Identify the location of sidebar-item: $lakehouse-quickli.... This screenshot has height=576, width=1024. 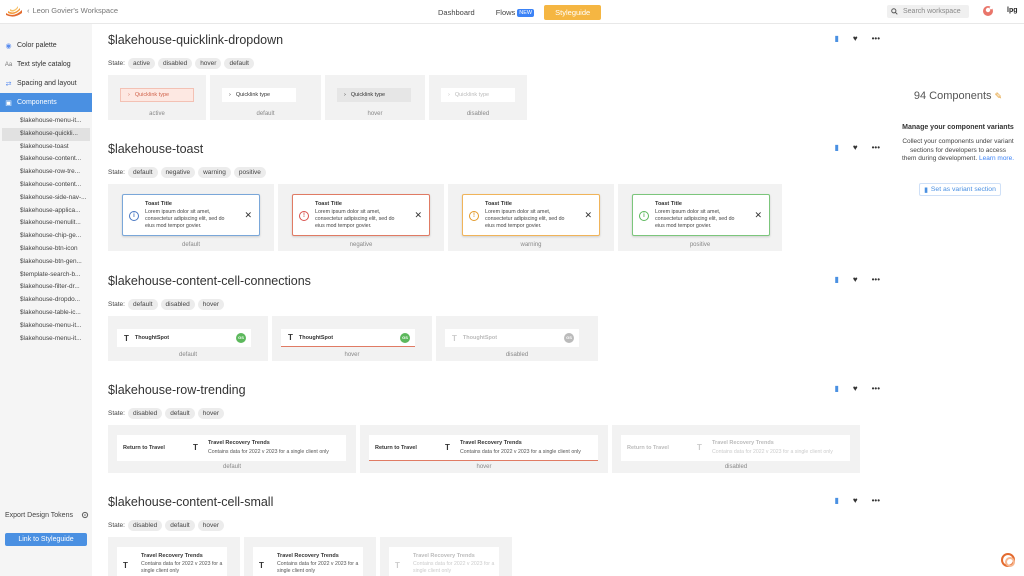
(46, 134).